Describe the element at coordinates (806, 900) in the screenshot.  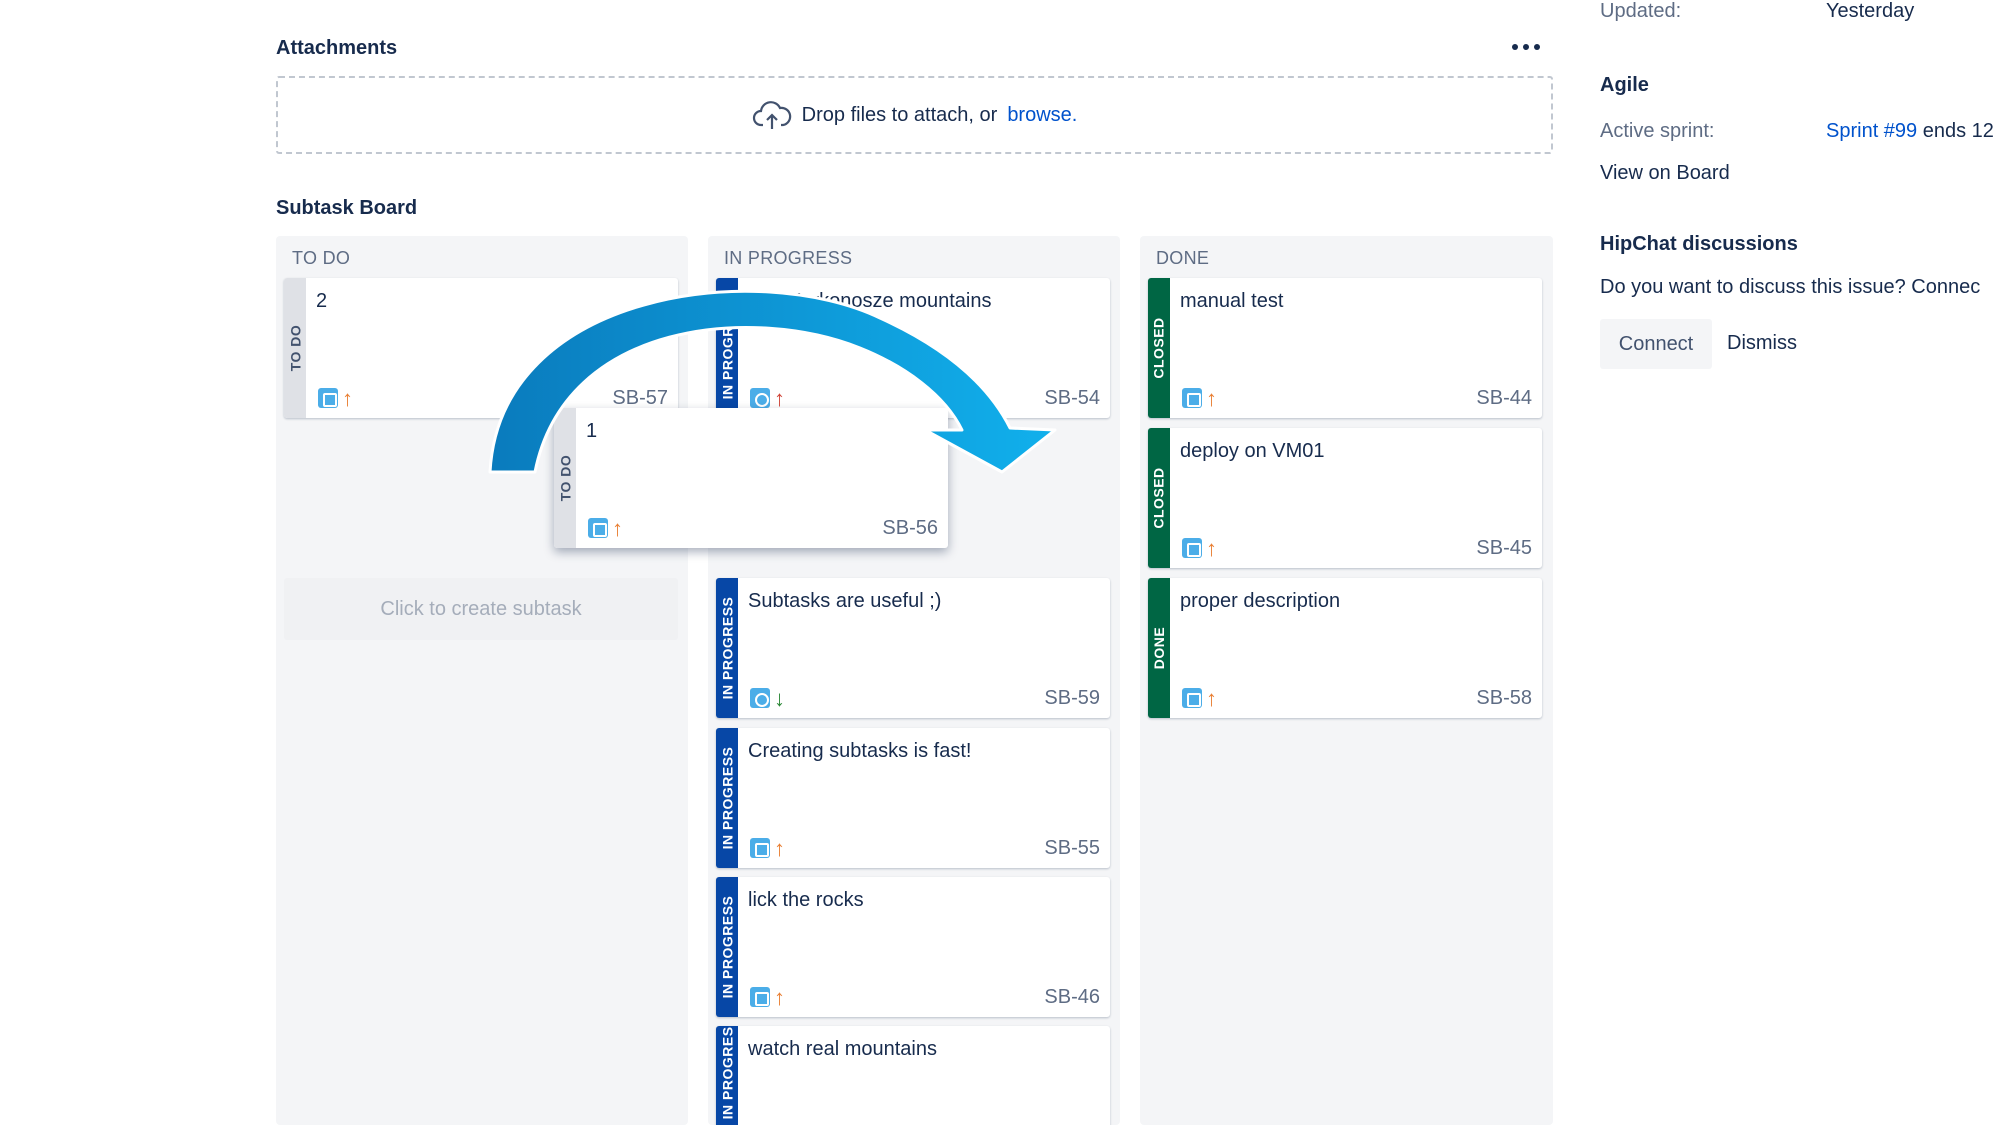
I see `card-summary: lick the rocks` at that location.